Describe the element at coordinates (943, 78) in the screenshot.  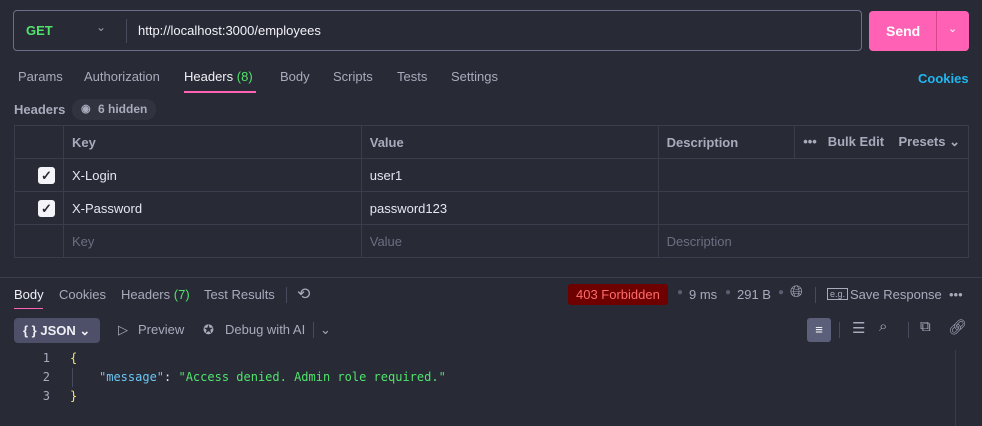
I see `cookies-link: Cookies` at that location.